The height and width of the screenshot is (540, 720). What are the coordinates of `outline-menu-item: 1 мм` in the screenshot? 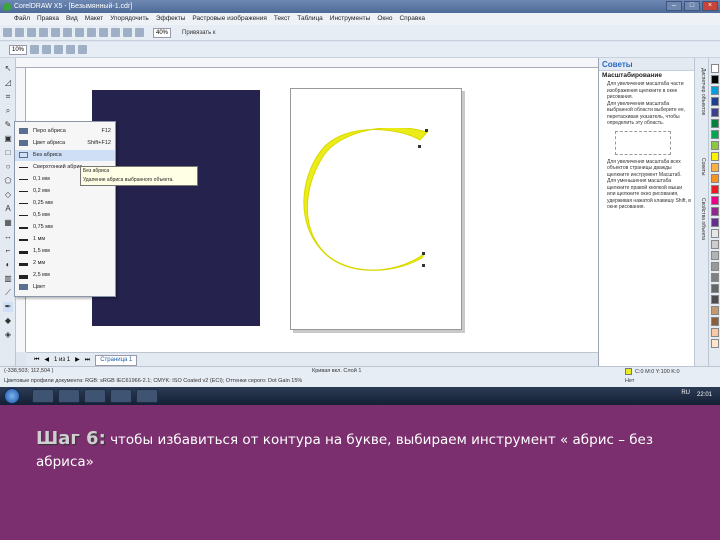 It's located at (65, 239).